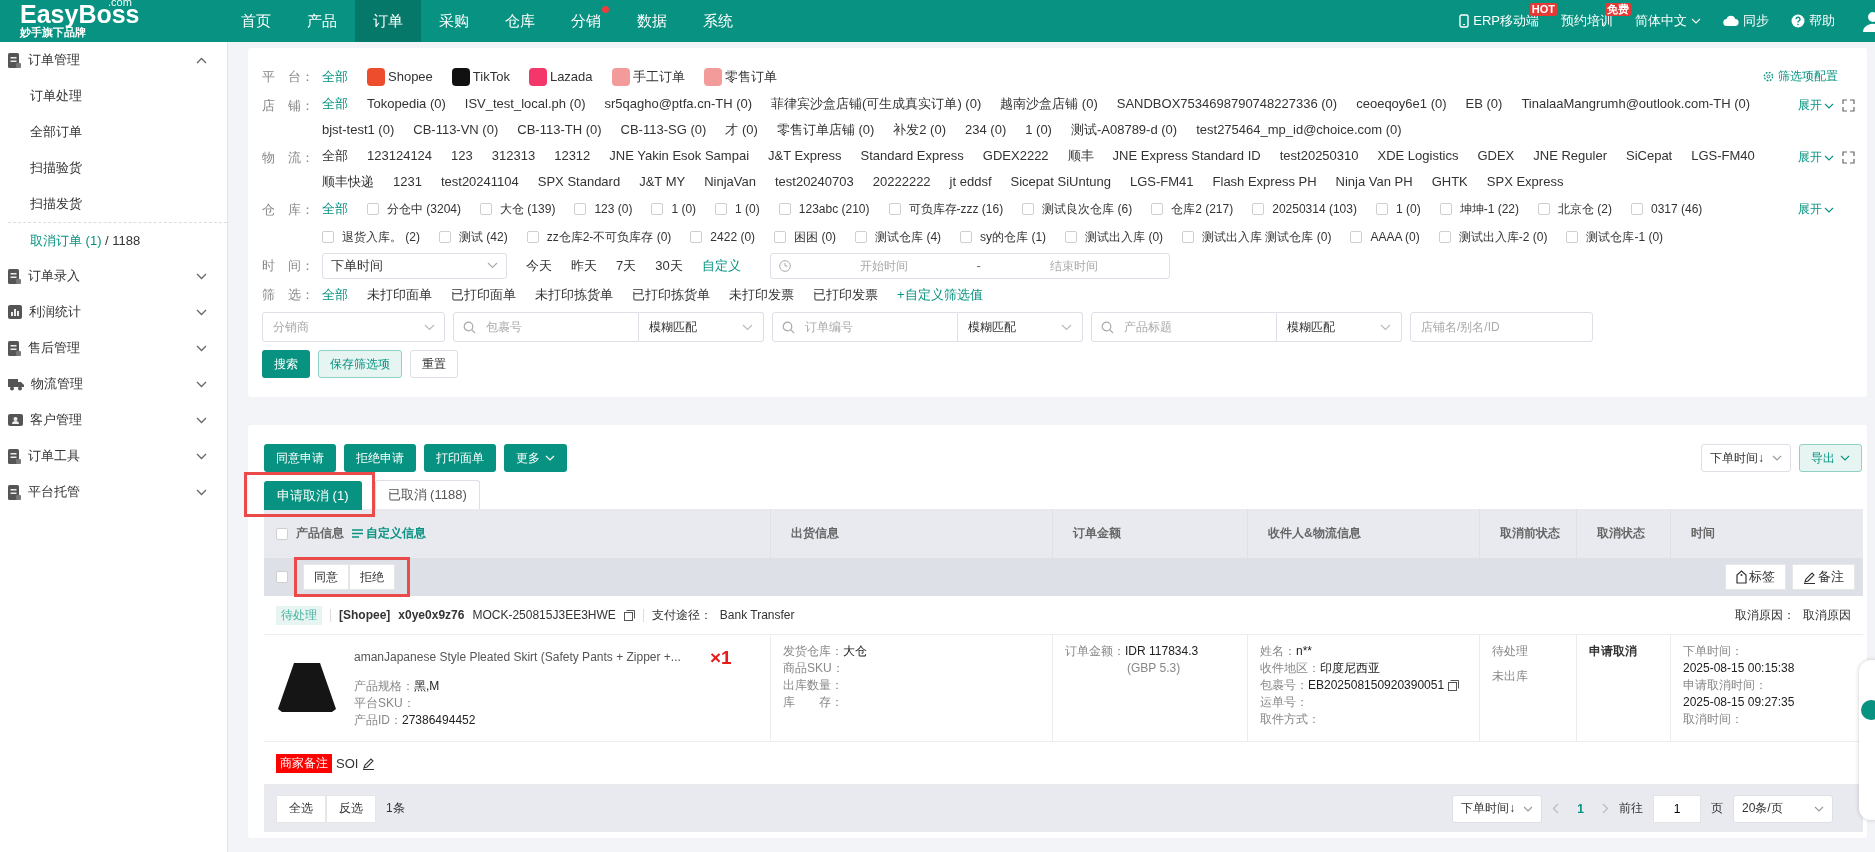 The image size is (1875, 852). I want to click on filter-option: 1 (0), so click(1038, 130).